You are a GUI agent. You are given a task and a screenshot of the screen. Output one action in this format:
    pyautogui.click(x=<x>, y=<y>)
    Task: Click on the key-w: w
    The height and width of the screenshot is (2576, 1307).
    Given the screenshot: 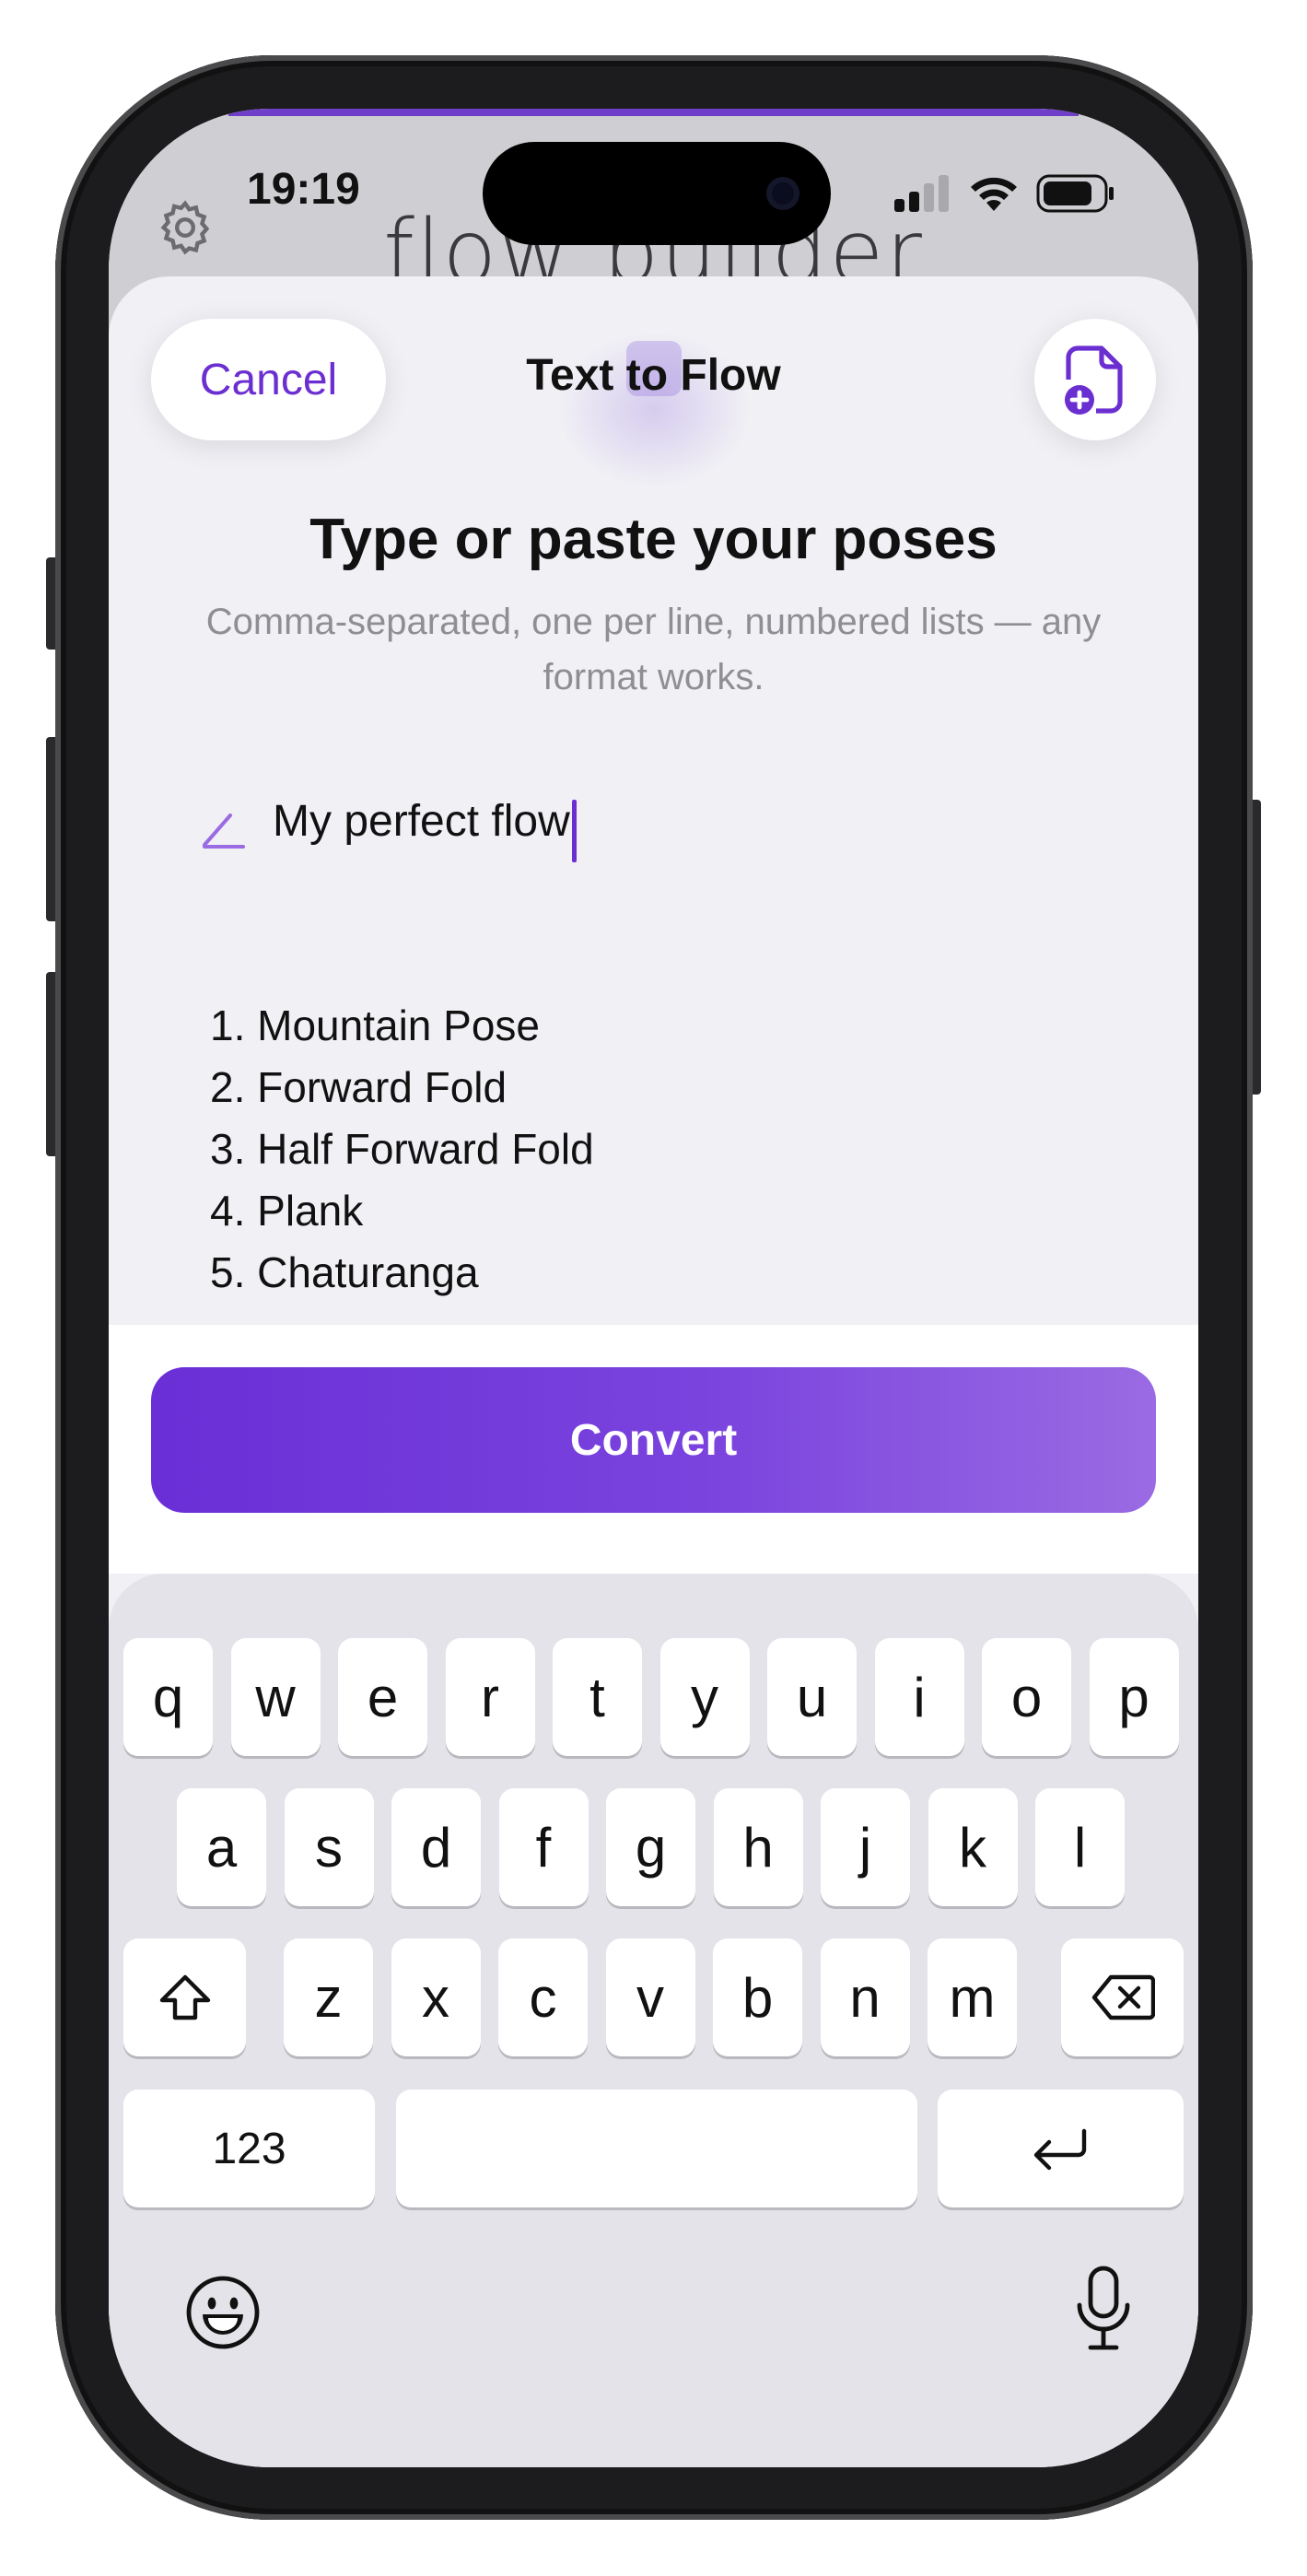 What is the action you would take?
    pyautogui.click(x=275, y=1697)
    